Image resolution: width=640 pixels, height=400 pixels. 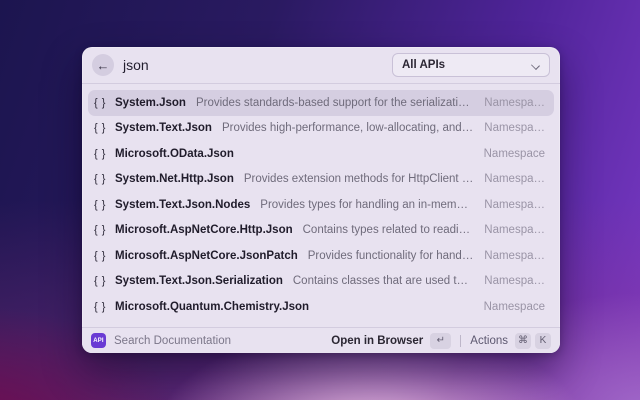 I want to click on footer-actions: Open in Browser ↵ Actions ⌘ K, so click(x=441, y=340).